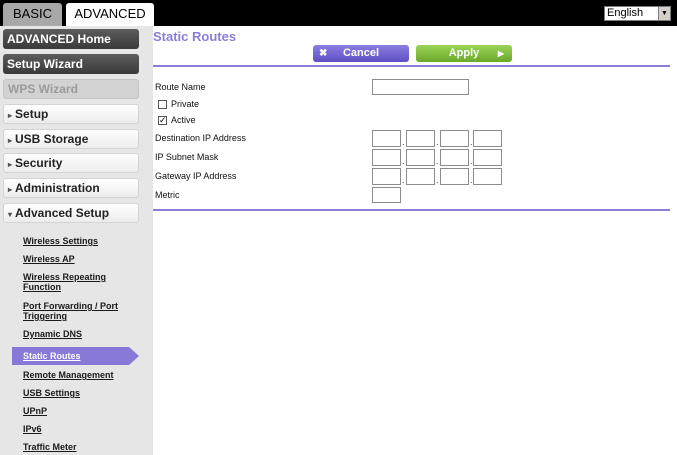 This screenshot has width=677, height=455. Describe the element at coordinates (32, 14) in the screenshot. I see `tab-basic: BASIC` at that location.